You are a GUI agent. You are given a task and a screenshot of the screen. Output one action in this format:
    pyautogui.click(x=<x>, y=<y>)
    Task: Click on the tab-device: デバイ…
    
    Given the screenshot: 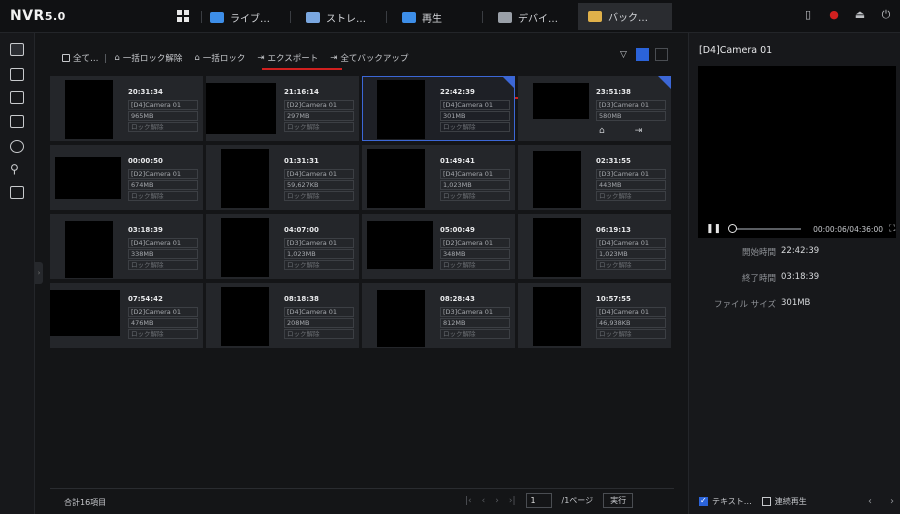 What is the action you would take?
    pyautogui.click(x=528, y=17)
    